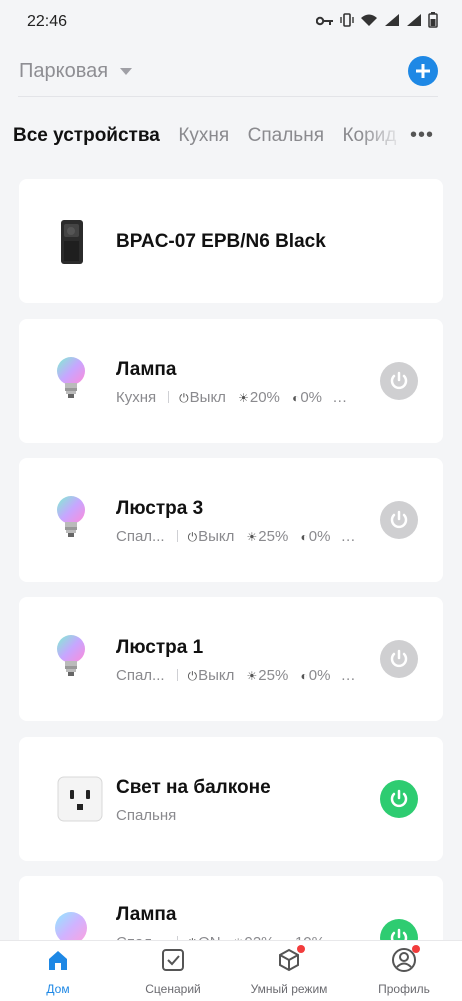 This screenshot has height=1001, width=462. Describe the element at coordinates (126, 71) in the screenshot. I see `caret-down-icon` at that location.